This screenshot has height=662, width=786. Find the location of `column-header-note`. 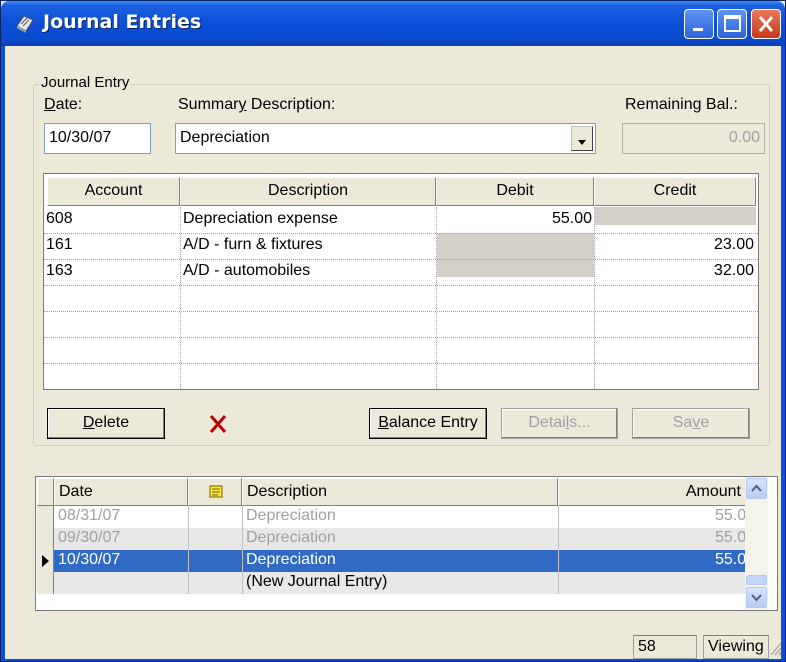

column-header-note is located at coordinates (215, 492).